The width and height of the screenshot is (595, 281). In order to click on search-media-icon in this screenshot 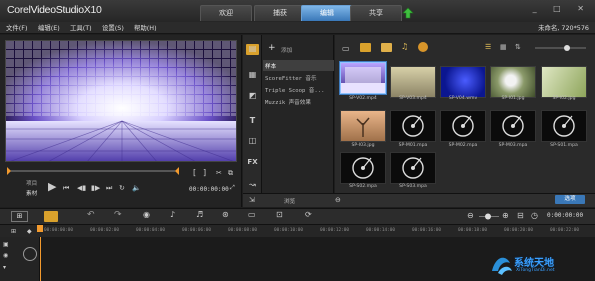, I will do `click(423, 47)`.